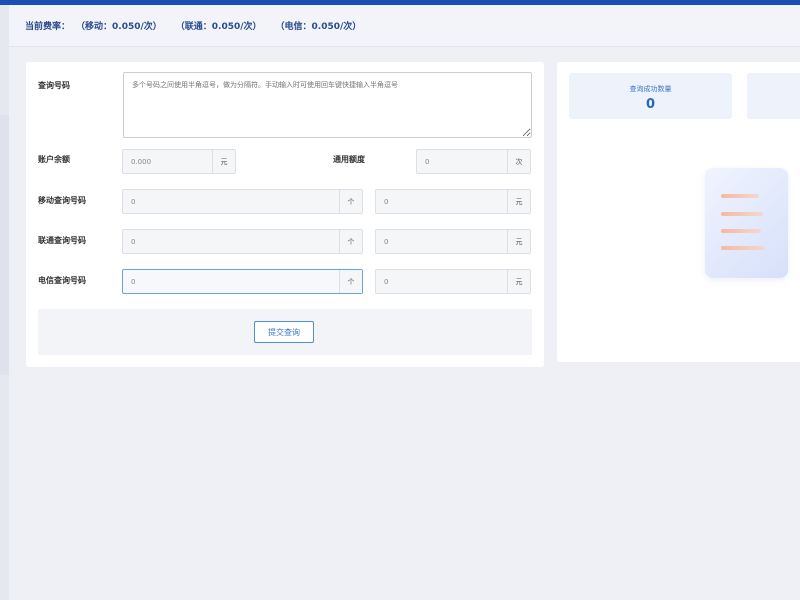 The width and height of the screenshot is (800, 600). I want to click on telecom-numbers-label: 电信查询号码, so click(62, 280).